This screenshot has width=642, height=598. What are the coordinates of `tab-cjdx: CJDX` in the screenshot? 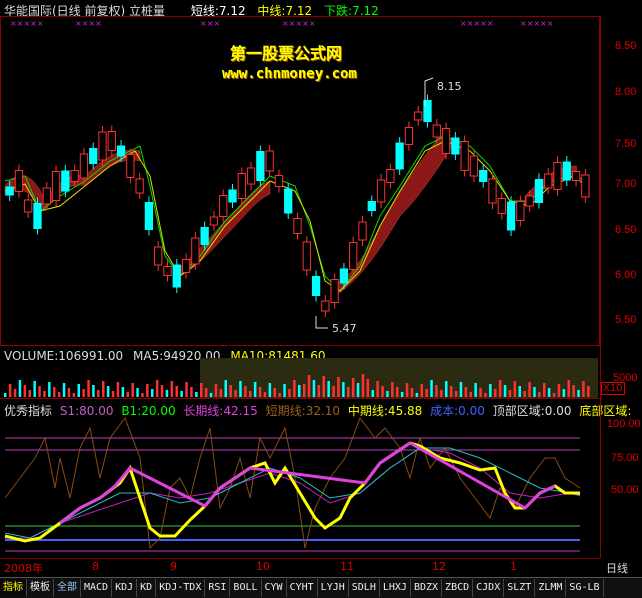 It's located at (489, 588).